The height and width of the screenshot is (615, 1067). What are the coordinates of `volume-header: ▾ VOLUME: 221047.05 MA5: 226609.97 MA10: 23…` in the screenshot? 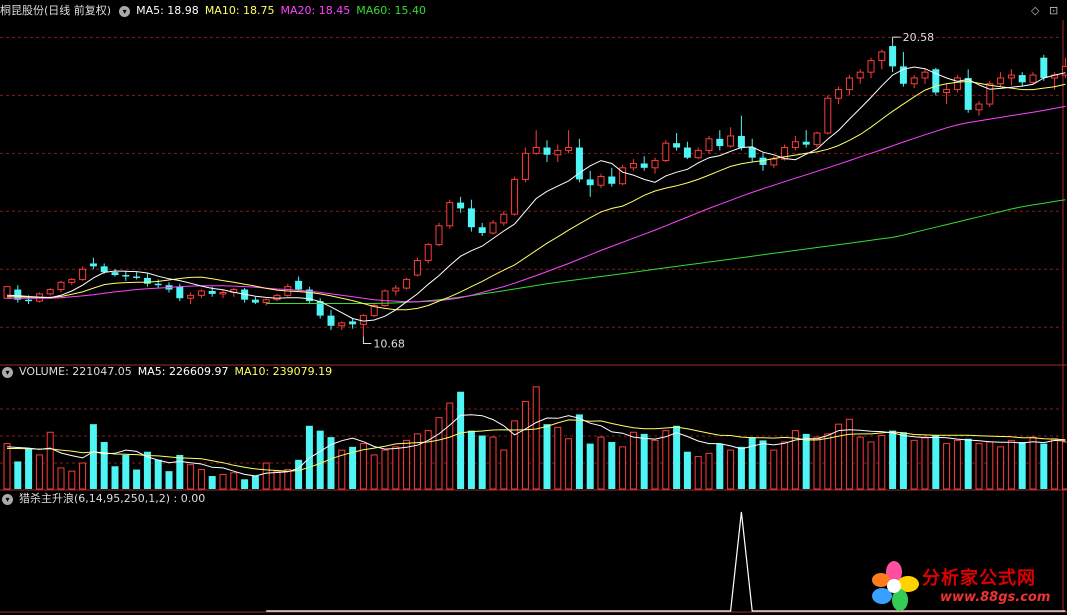 It's located at (169, 372).